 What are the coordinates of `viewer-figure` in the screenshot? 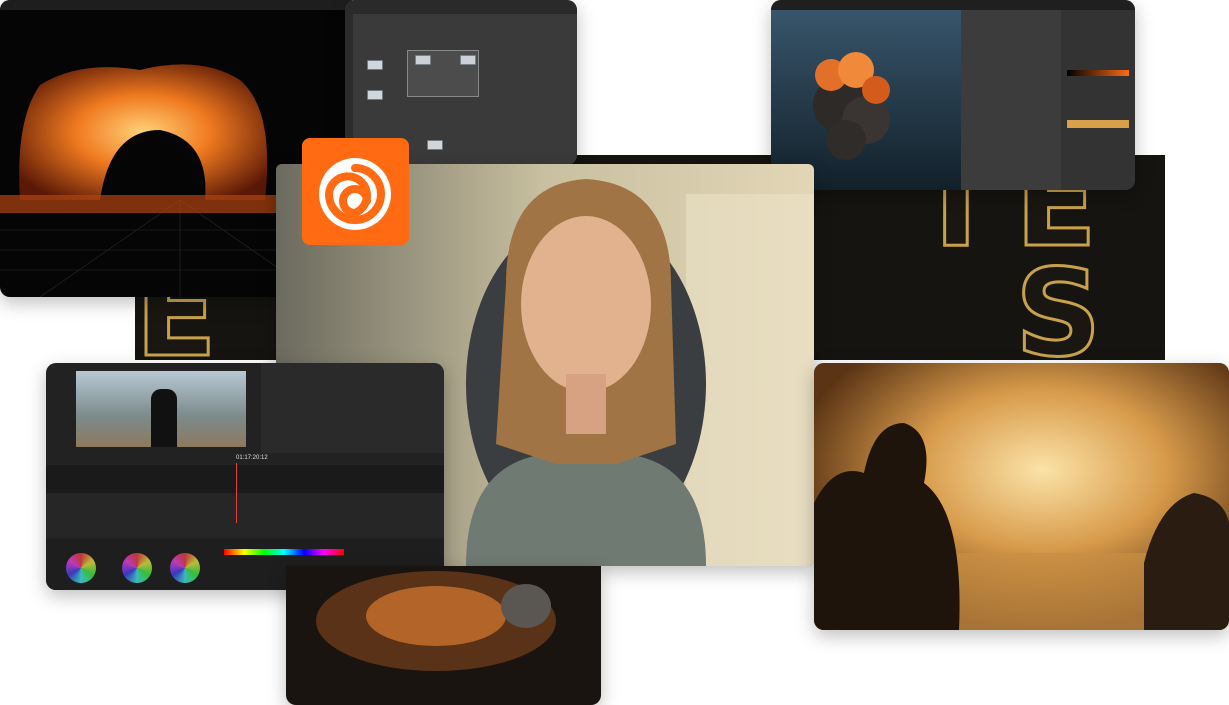 It's located at (164, 418).